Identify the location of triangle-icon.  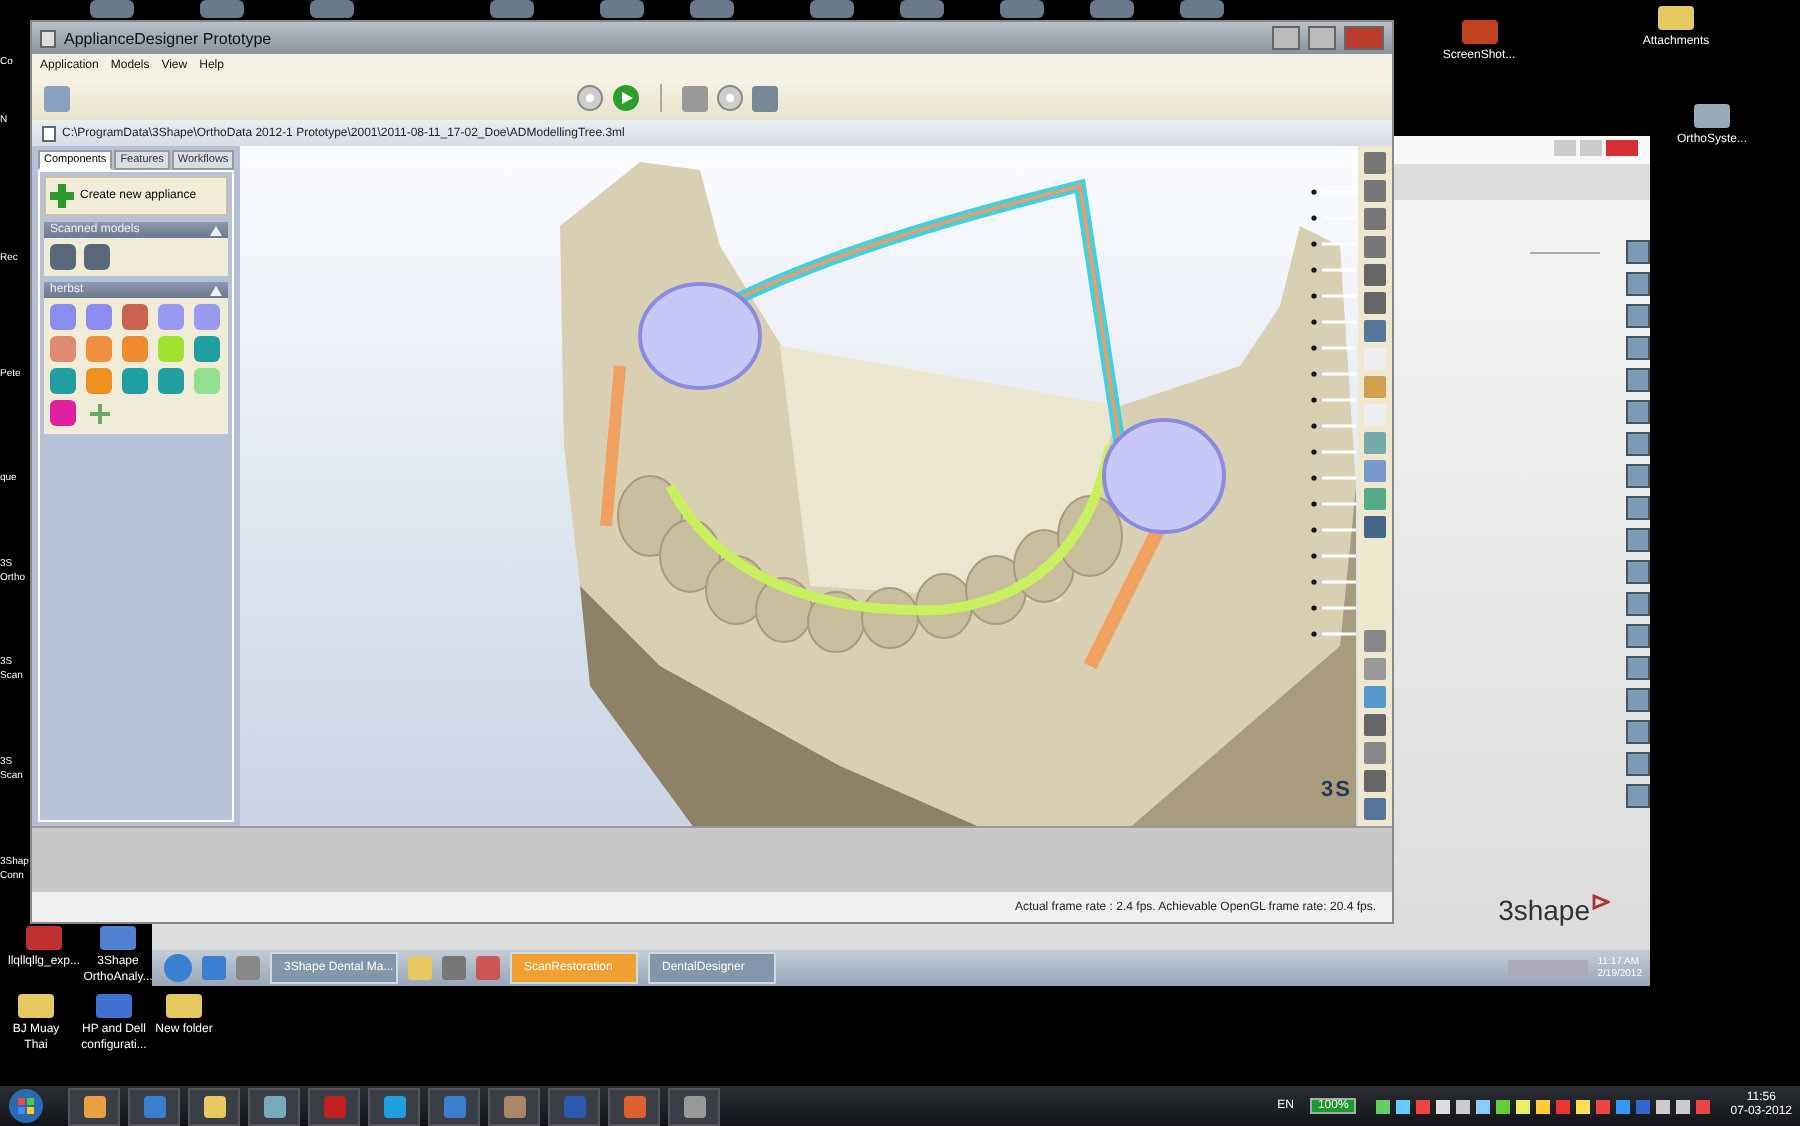
(1601, 902).